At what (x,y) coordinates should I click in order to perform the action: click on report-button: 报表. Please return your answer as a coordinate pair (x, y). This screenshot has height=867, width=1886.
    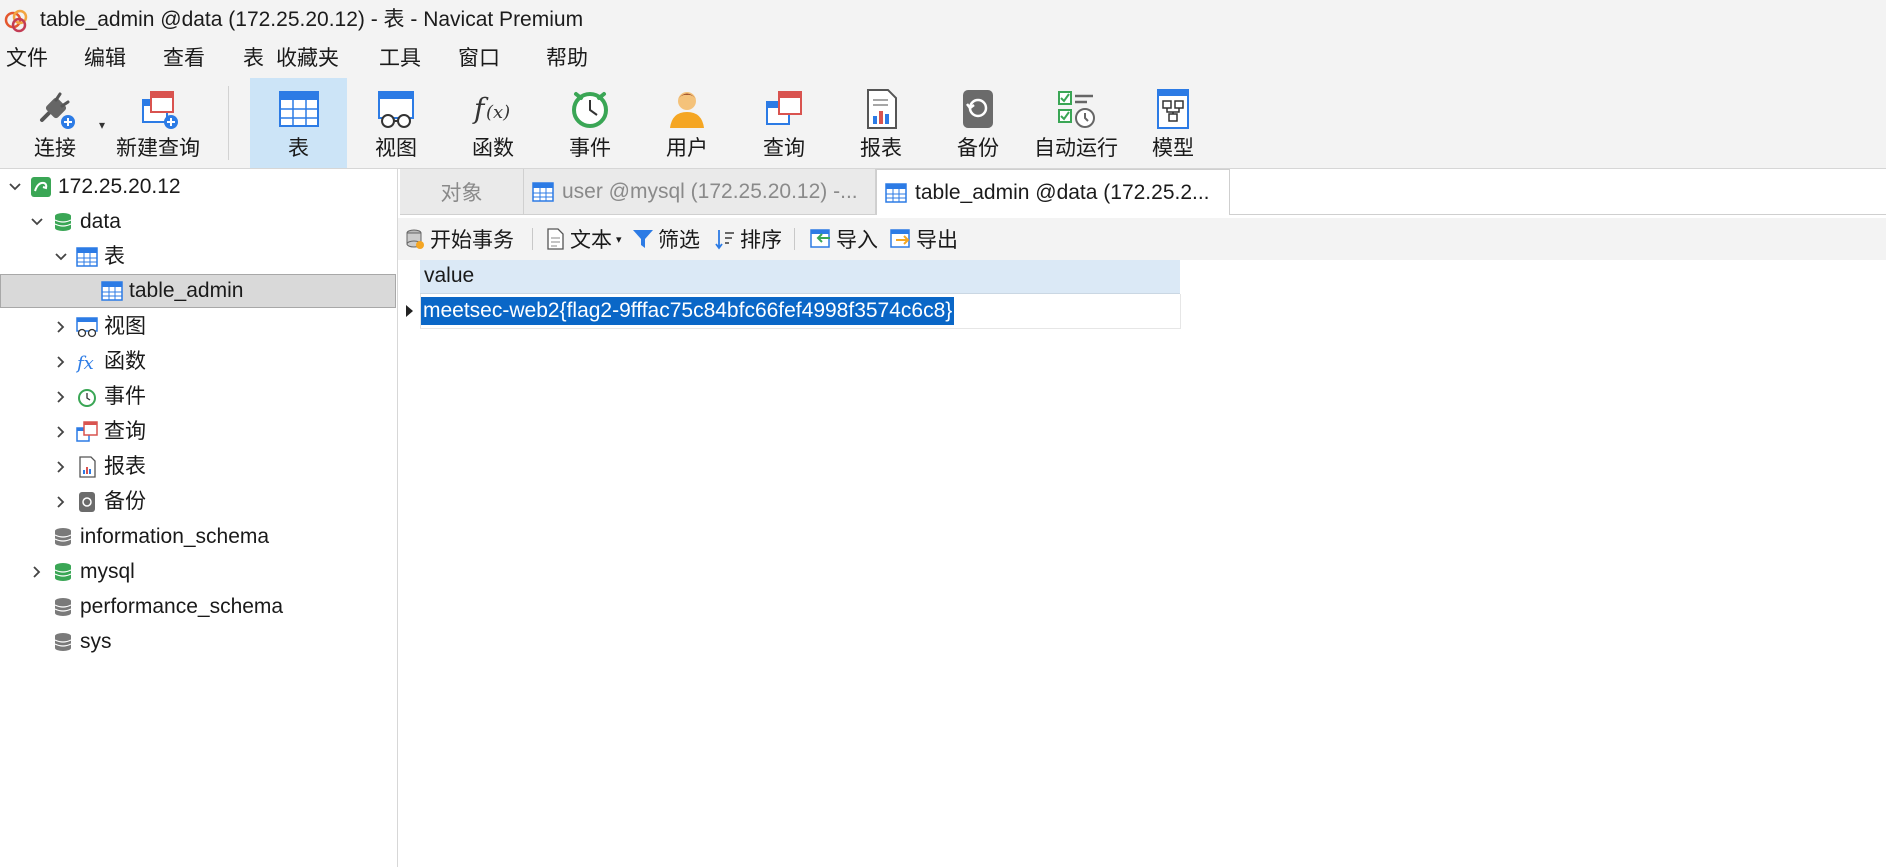
    Looking at the image, I should click on (881, 123).